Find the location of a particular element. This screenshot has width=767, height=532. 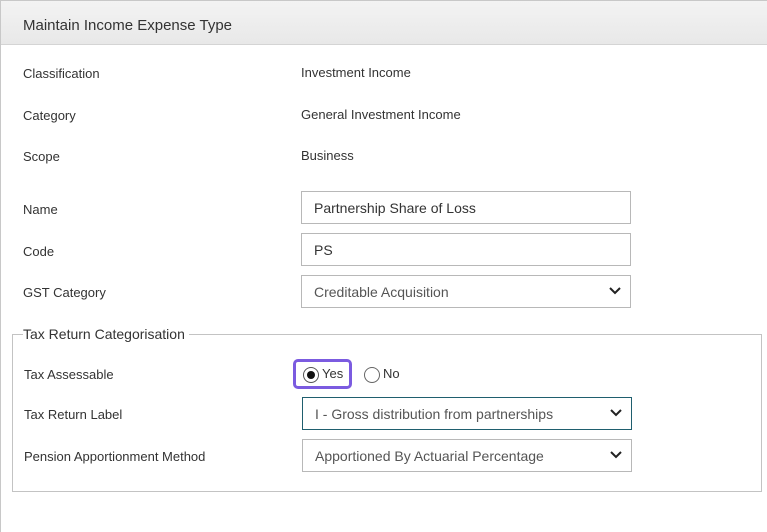

tax-assessable-yes-radio is located at coordinates (311, 375).